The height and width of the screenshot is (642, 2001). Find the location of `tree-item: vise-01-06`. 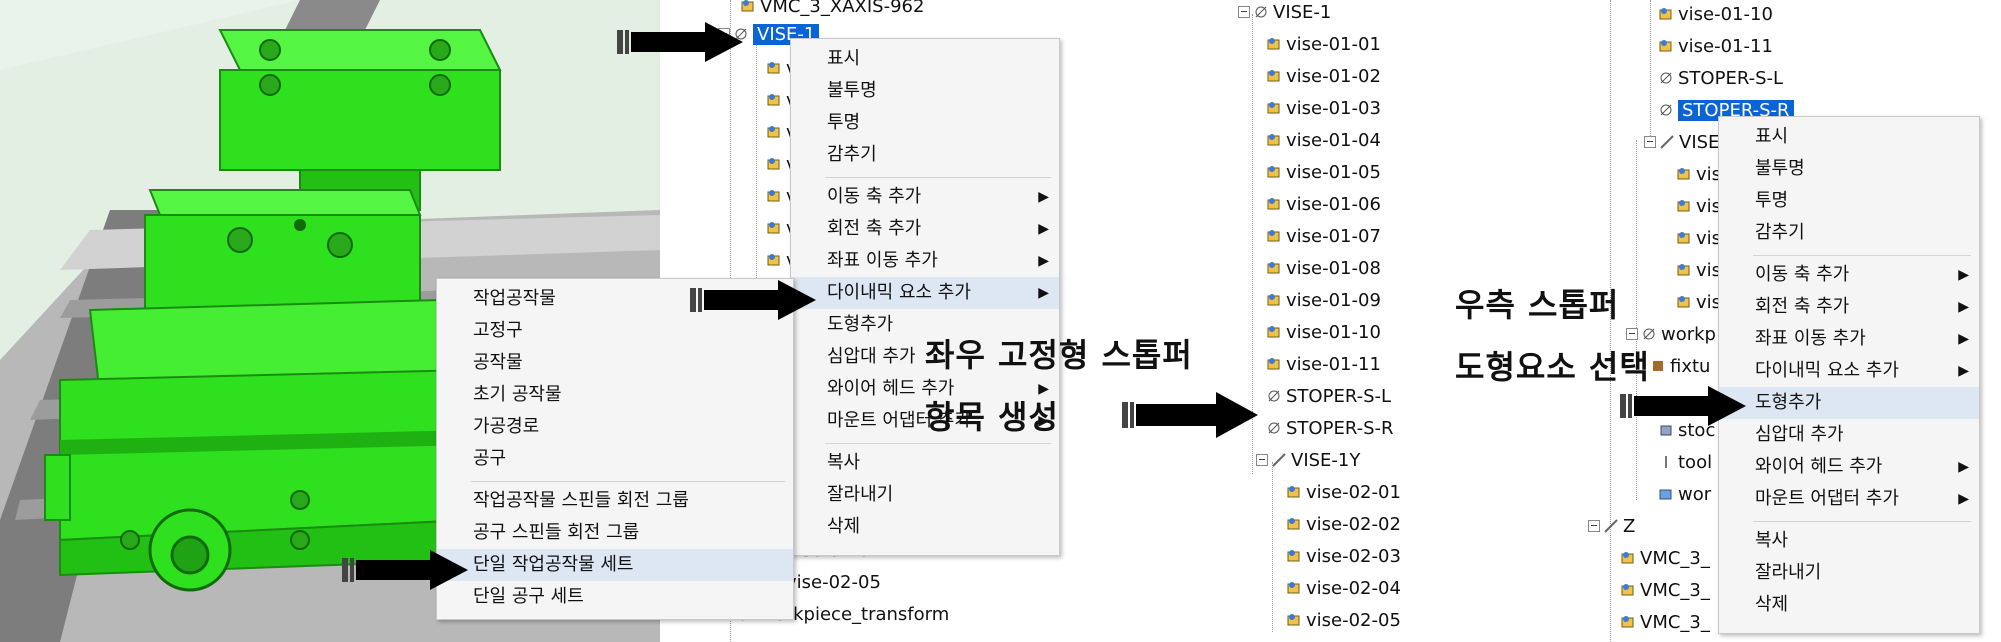

tree-item: vise-01-06 is located at coordinates (1323, 205).